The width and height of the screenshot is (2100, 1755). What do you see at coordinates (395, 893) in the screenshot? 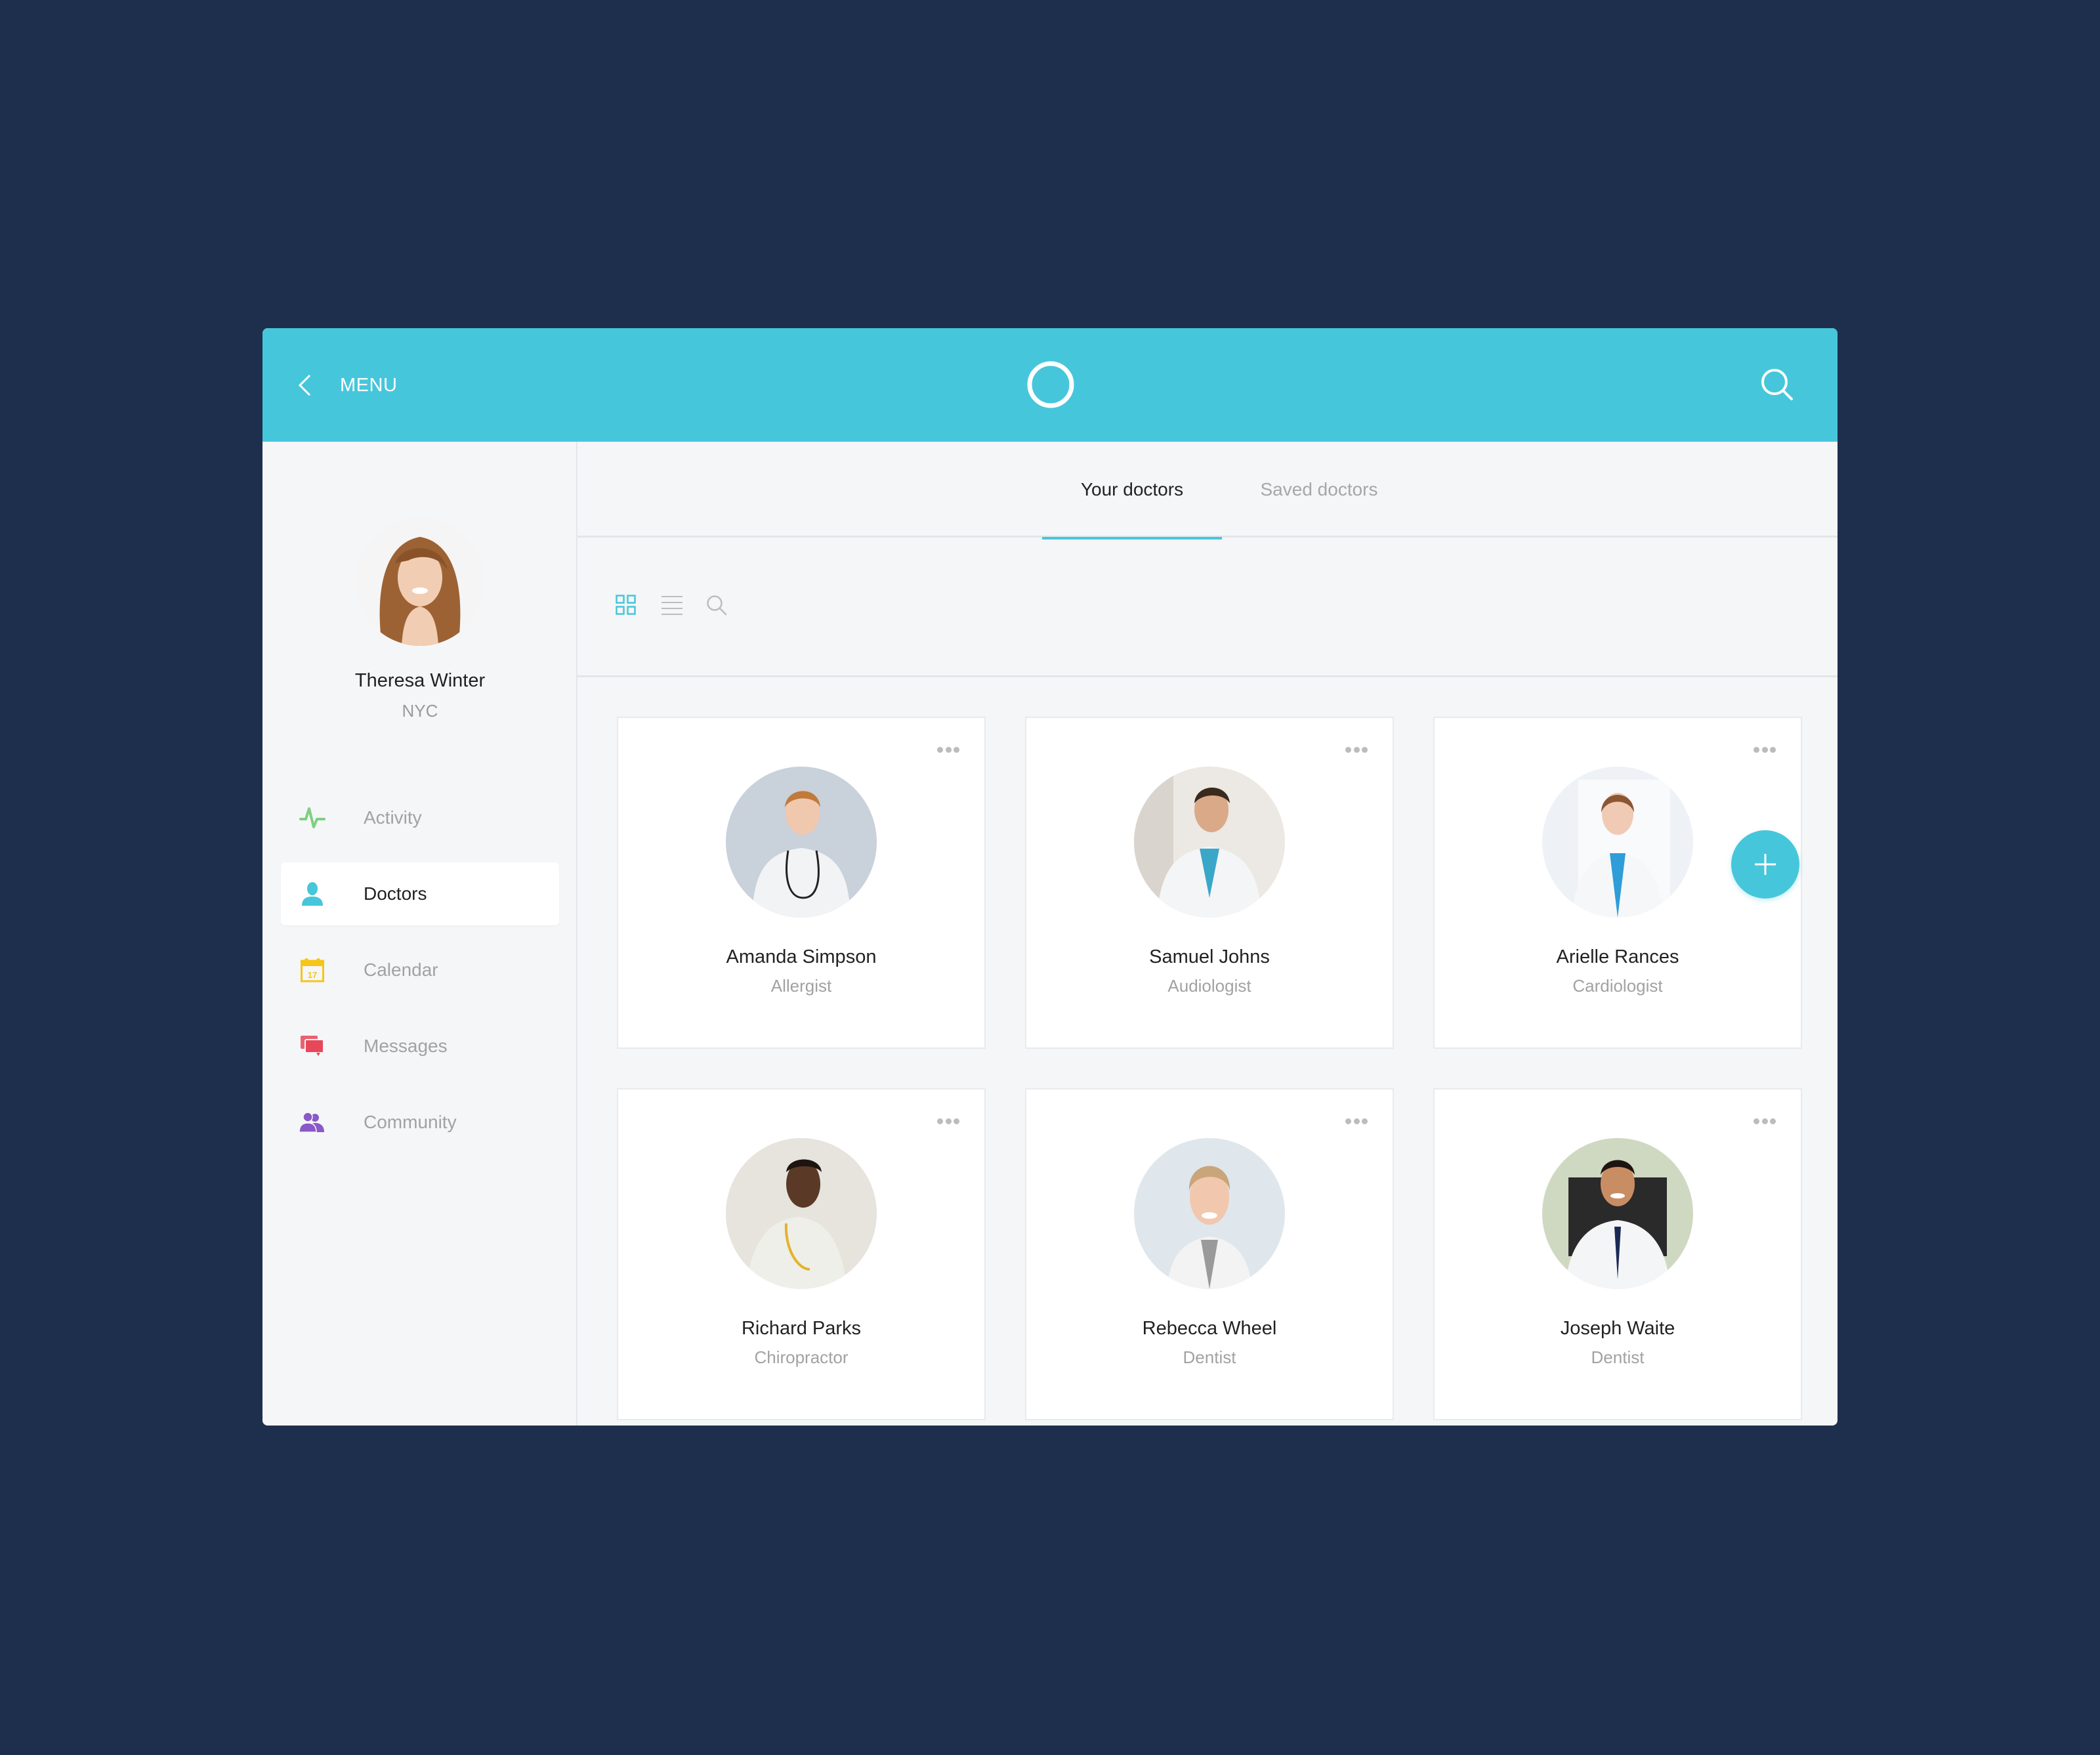
I see `sidebar-item-label: Doctors` at bounding box center [395, 893].